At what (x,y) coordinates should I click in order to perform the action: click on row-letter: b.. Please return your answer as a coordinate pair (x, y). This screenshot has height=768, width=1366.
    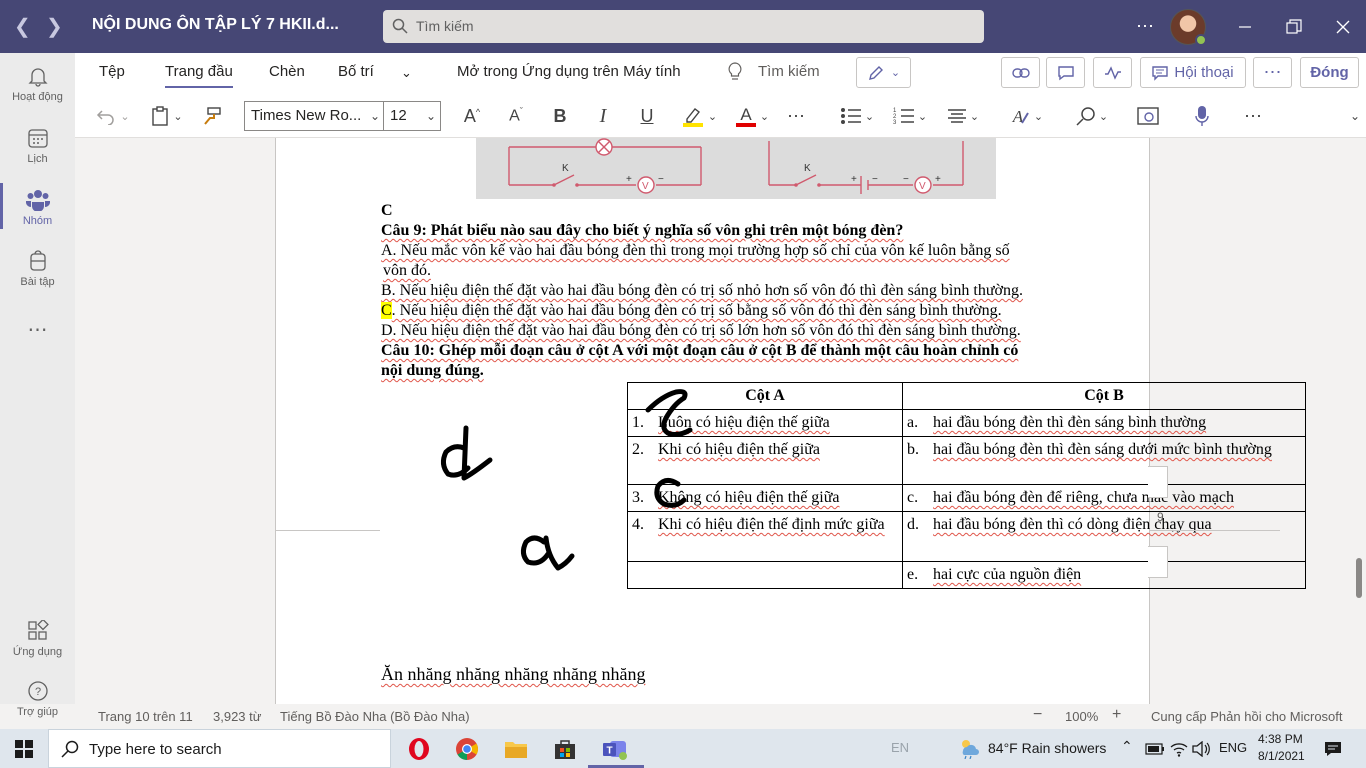
    Looking at the image, I should click on (913, 449).